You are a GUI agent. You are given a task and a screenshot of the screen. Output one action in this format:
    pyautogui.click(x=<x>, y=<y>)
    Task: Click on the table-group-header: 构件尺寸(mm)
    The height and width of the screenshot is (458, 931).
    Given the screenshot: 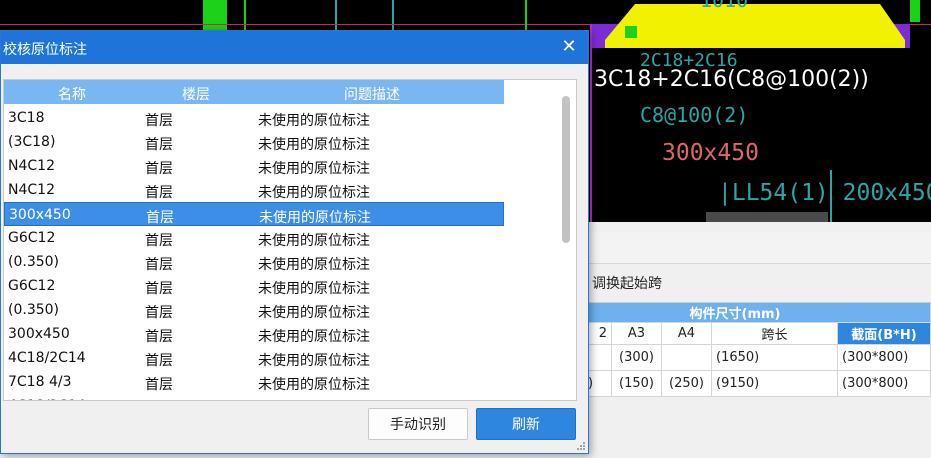 What is the action you would take?
    pyautogui.click(x=735, y=313)
    